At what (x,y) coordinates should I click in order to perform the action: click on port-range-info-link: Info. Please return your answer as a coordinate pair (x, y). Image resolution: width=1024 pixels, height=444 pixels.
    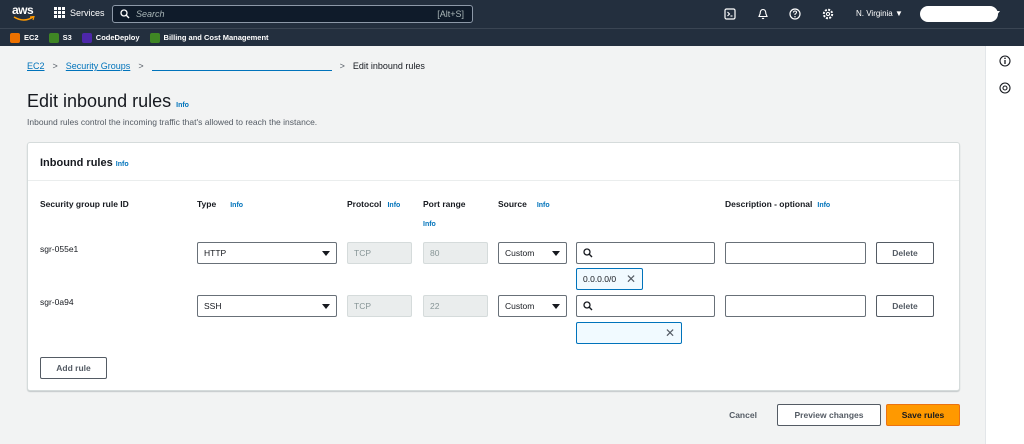
    Looking at the image, I should click on (429, 224).